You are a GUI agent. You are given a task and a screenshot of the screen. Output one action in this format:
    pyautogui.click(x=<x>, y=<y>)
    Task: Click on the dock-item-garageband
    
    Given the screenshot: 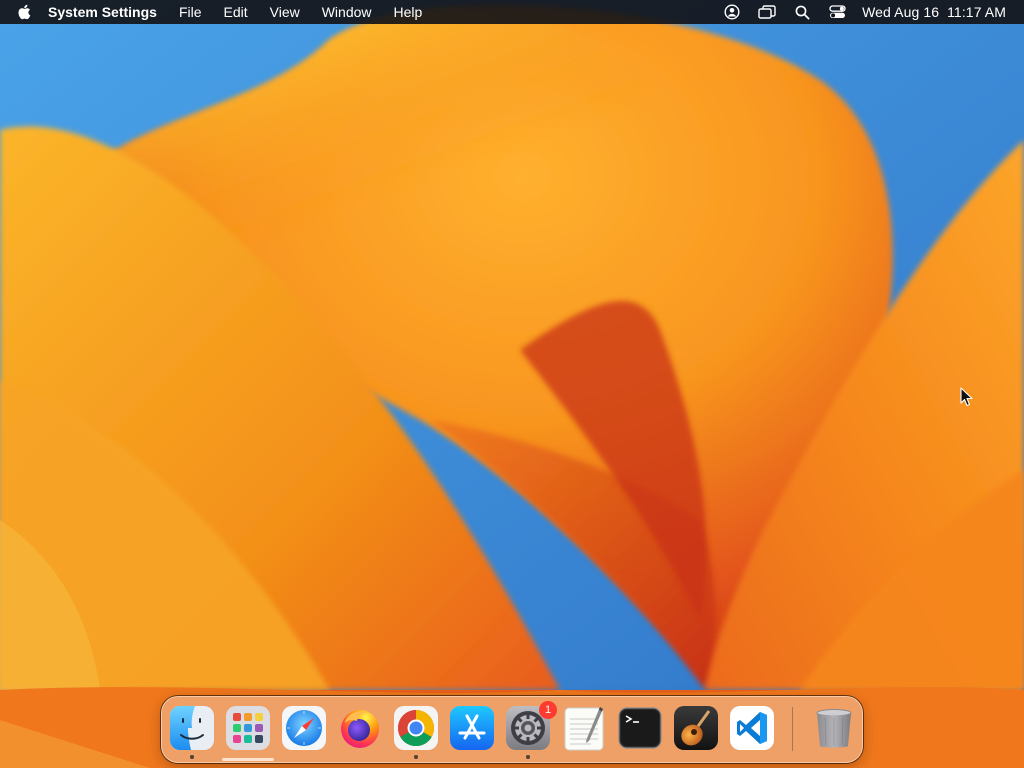 What is the action you would take?
    pyautogui.click(x=696, y=728)
    